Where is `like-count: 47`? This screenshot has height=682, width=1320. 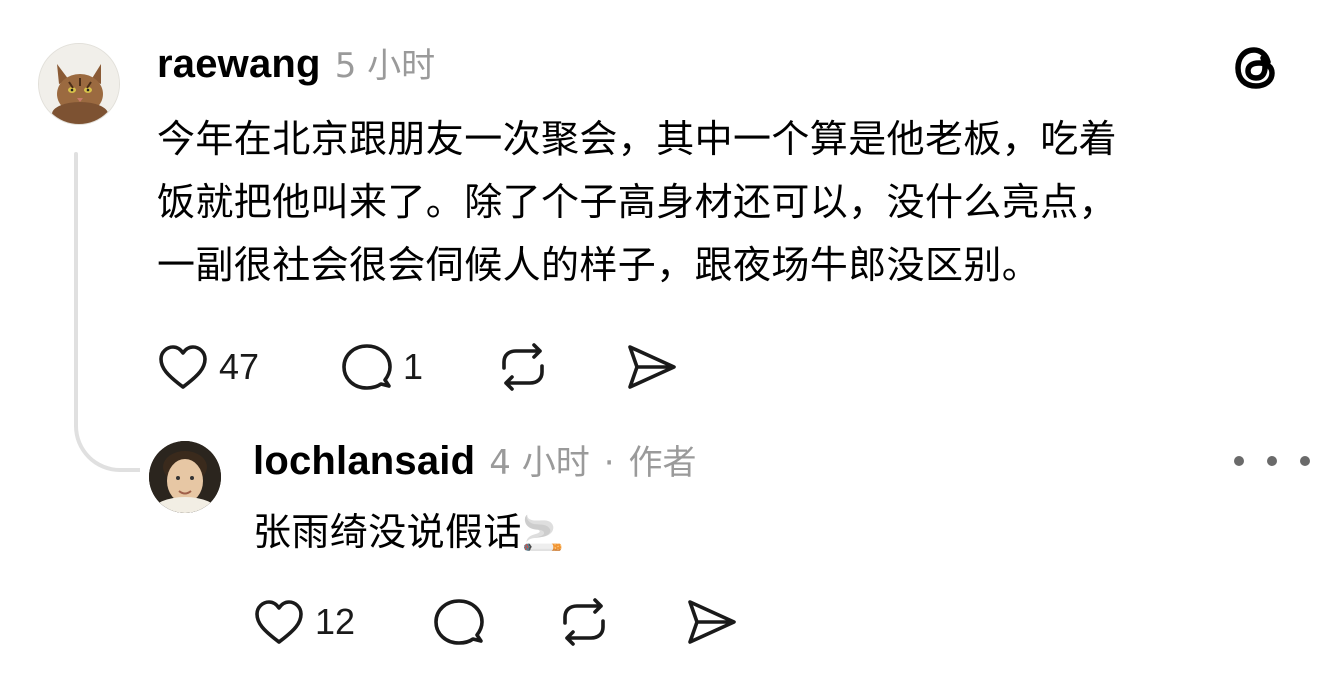
like-count: 47 is located at coordinates (239, 366).